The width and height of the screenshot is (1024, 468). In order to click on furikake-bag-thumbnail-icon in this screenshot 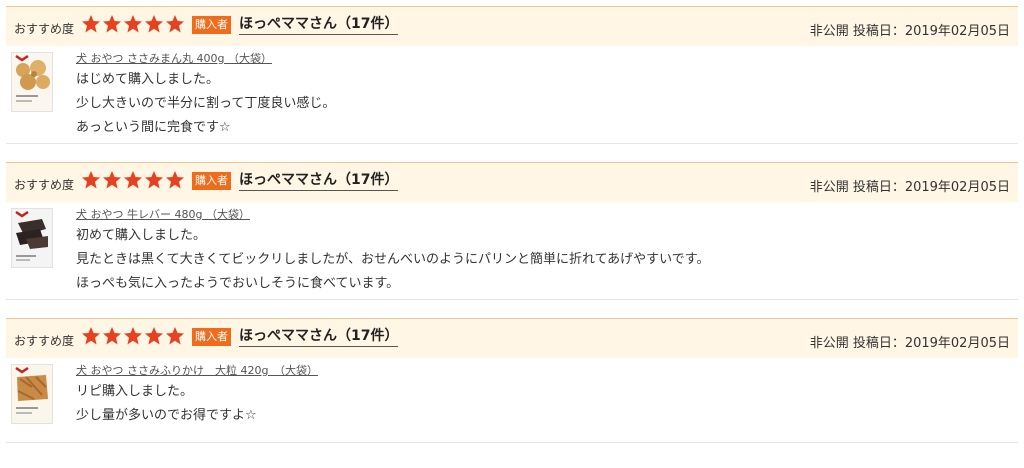, I will do `click(32, 394)`.